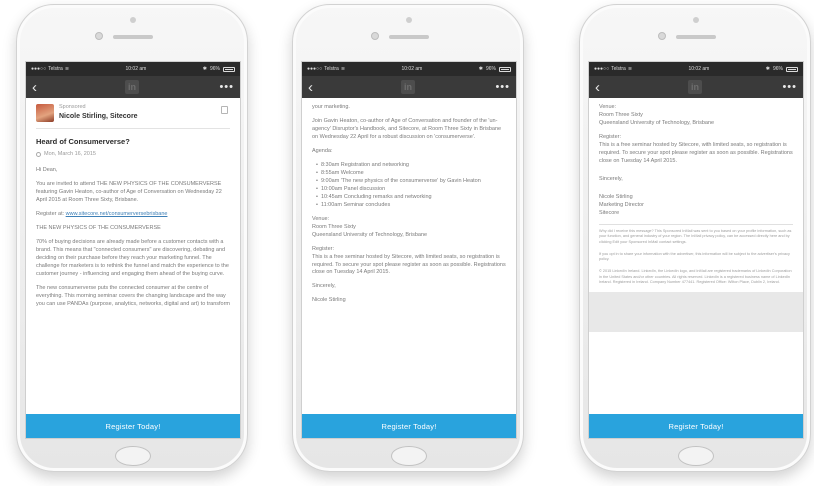 Image resolution: width=814 pixels, height=486 pixels. I want to click on agenda-title: Agenda:, so click(322, 150).